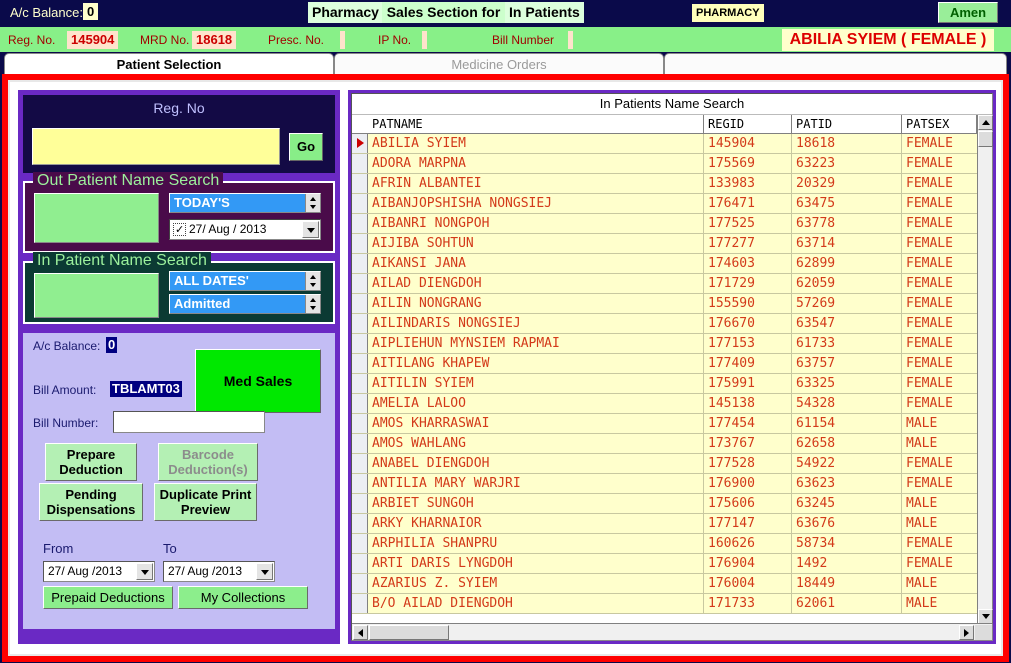  I want to click on table-row: AZARIUS Z. SYIEM 176004 18449 MALE, so click(664, 584).